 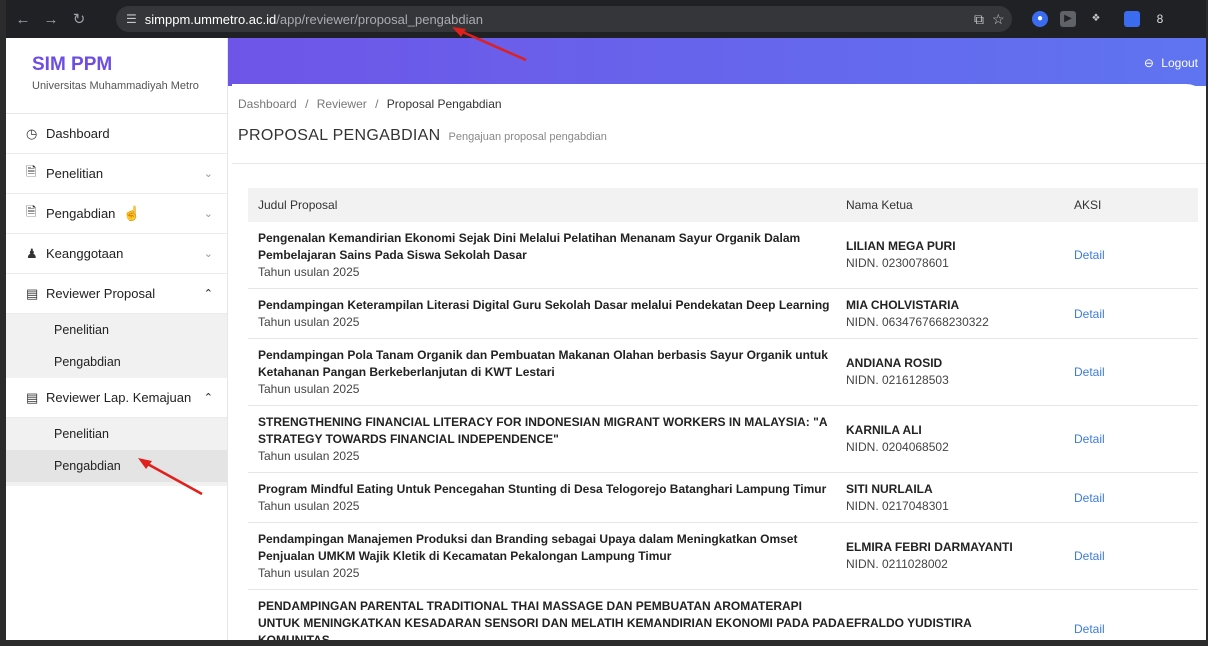 I want to click on ketua-name: KARNILA ALI, so click(x=884, y=430).